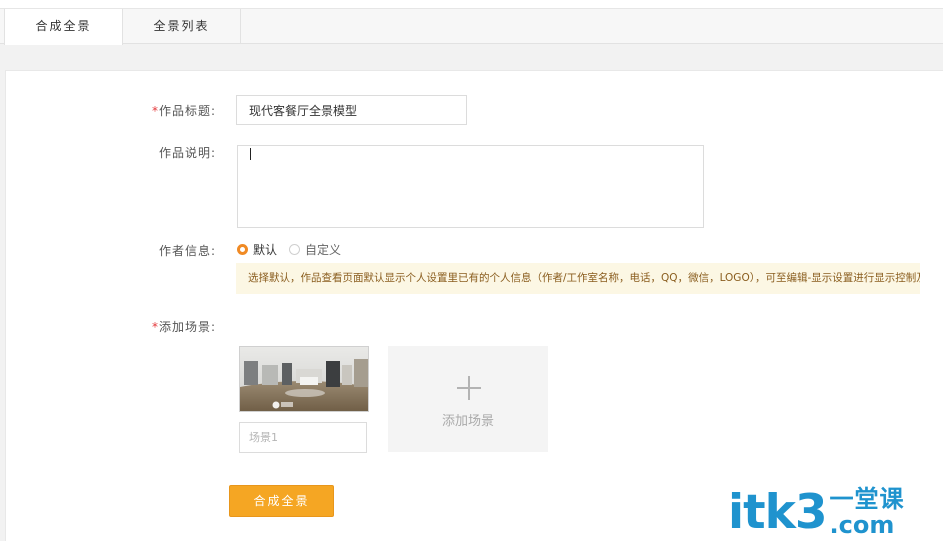  I want to click on add-scene-button: 添加场景, so click(468, 399).